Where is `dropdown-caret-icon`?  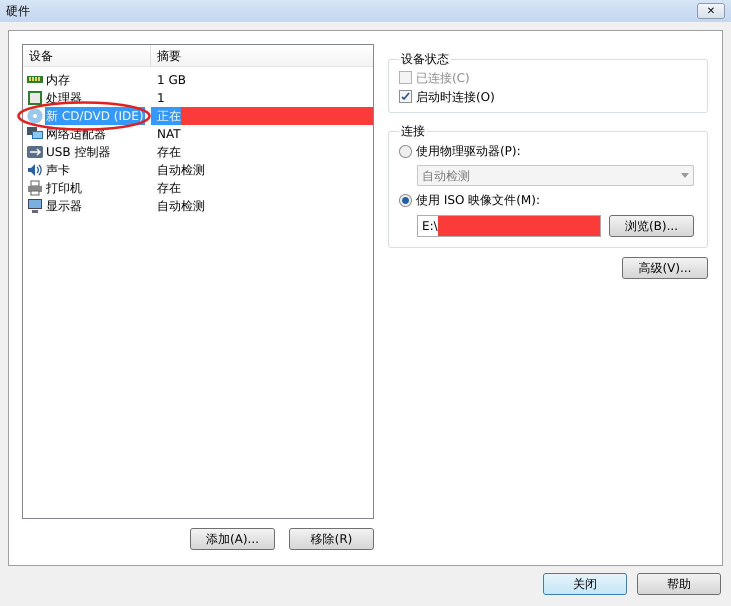 dropdown-caret-icon is located at coordinates (685, 175).